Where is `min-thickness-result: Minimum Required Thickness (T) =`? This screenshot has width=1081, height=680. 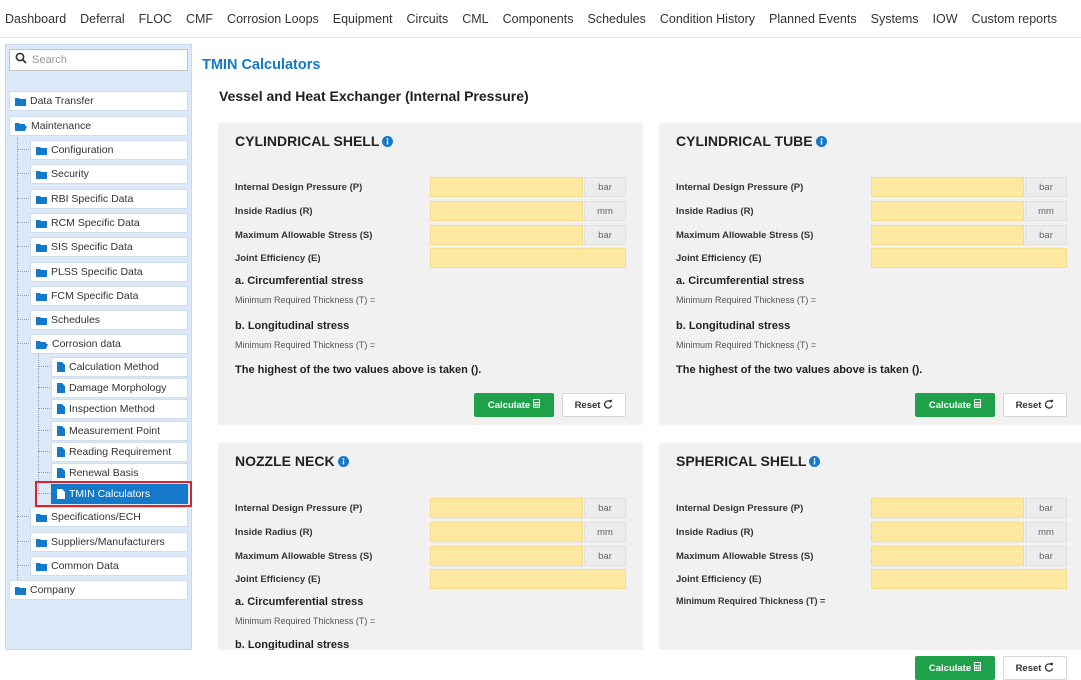
min-thickness-result: Minimum Required Thickness (T) = is located at coordinates (746, 300).